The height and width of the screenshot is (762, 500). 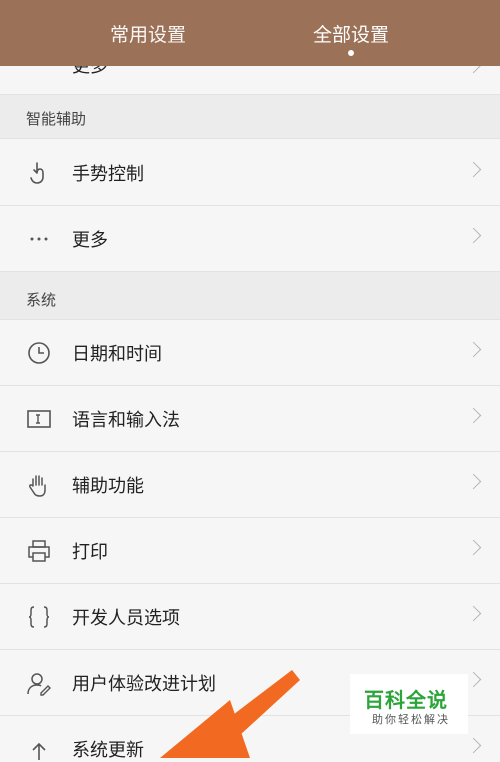 I want to click on annotation-arrow, so click(x=230, y=714).